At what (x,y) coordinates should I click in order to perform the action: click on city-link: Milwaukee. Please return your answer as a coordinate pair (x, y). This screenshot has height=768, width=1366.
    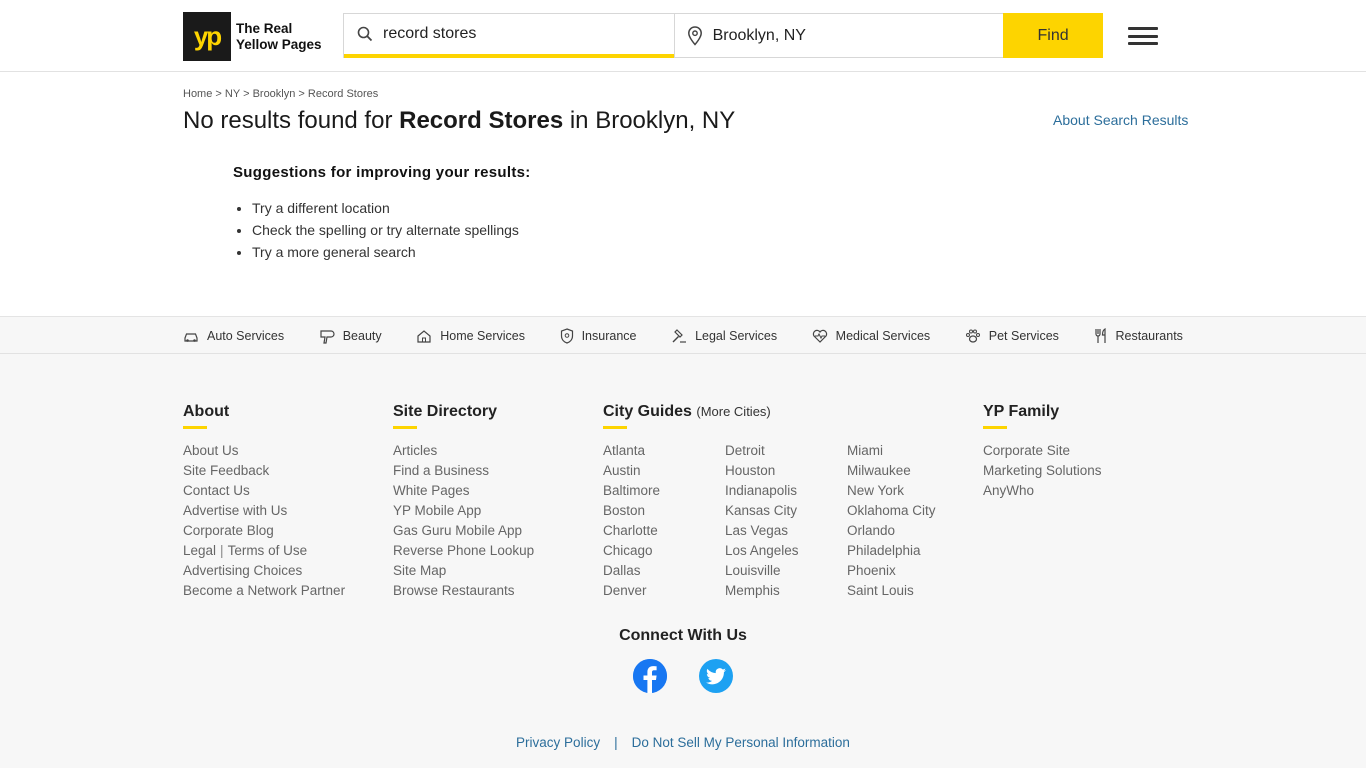
    Looking at the image, I should click on (908, 471).